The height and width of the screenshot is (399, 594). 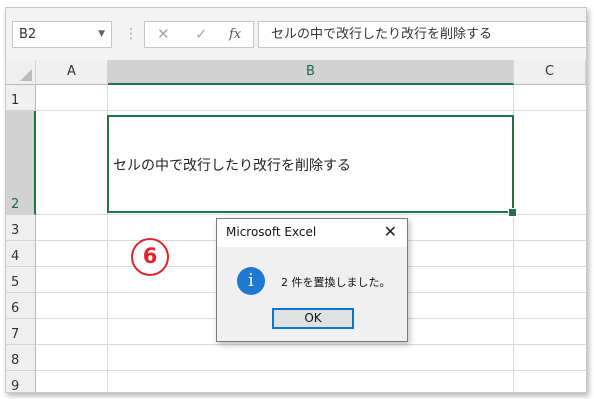 I want to click on row-header-6: 6, so click(x=21, y=306).